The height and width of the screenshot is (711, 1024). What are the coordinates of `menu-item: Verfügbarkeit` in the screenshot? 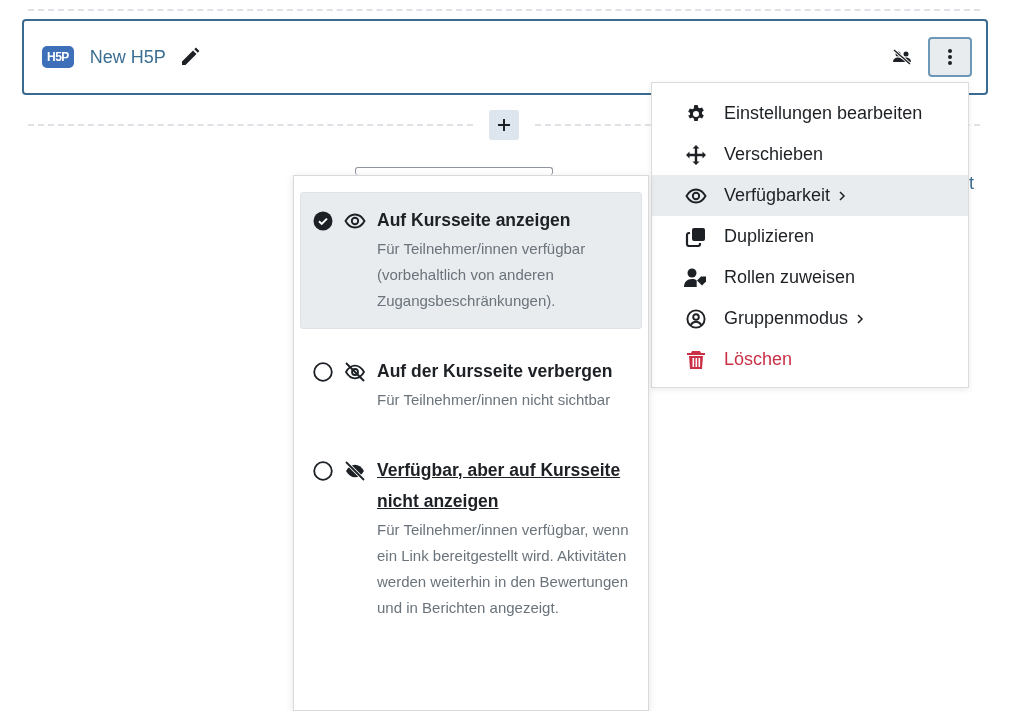 It's located at (810, 195).